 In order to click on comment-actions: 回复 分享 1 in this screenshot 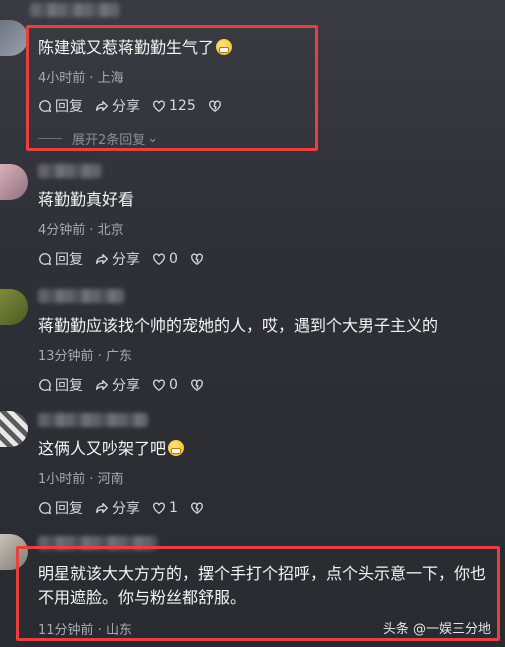, I will do `click(128, 508)`.